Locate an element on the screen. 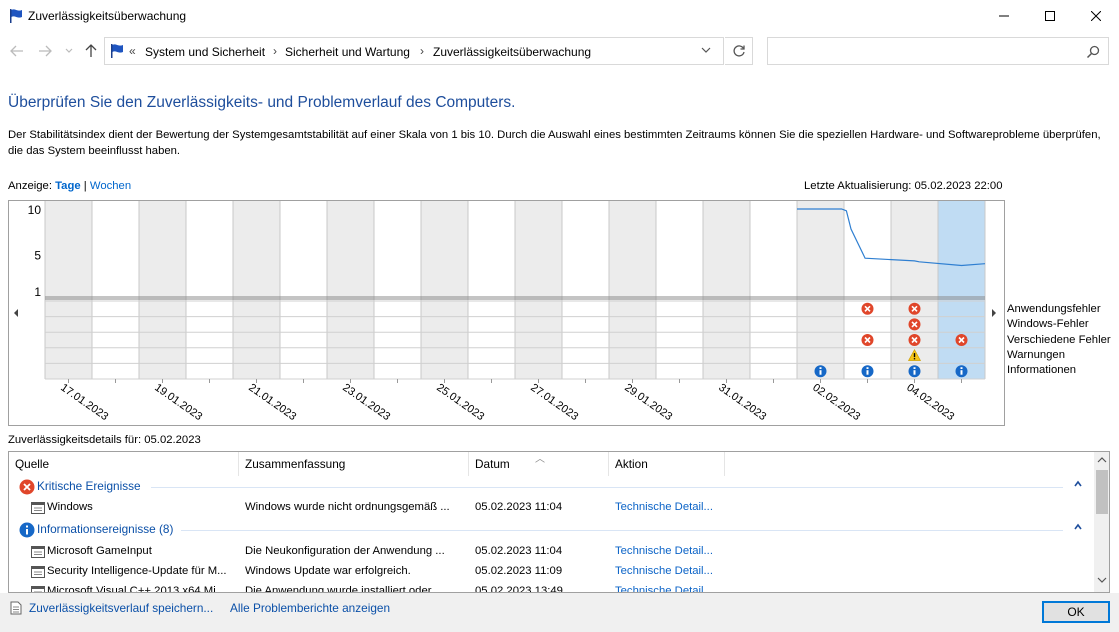  maximize-button is located at coordinates (1050, 16).